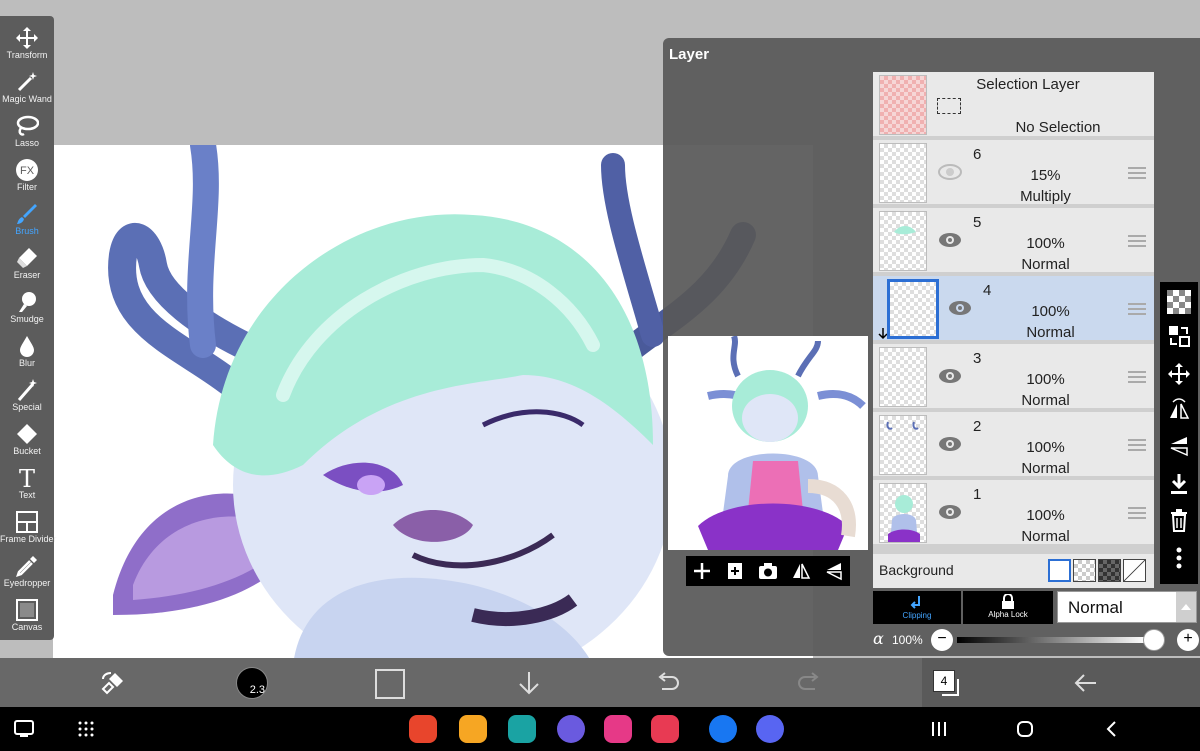 This screenshot has width=1200, height=751. I want to click on tool-bucket: Bucket, so click(27, 440).